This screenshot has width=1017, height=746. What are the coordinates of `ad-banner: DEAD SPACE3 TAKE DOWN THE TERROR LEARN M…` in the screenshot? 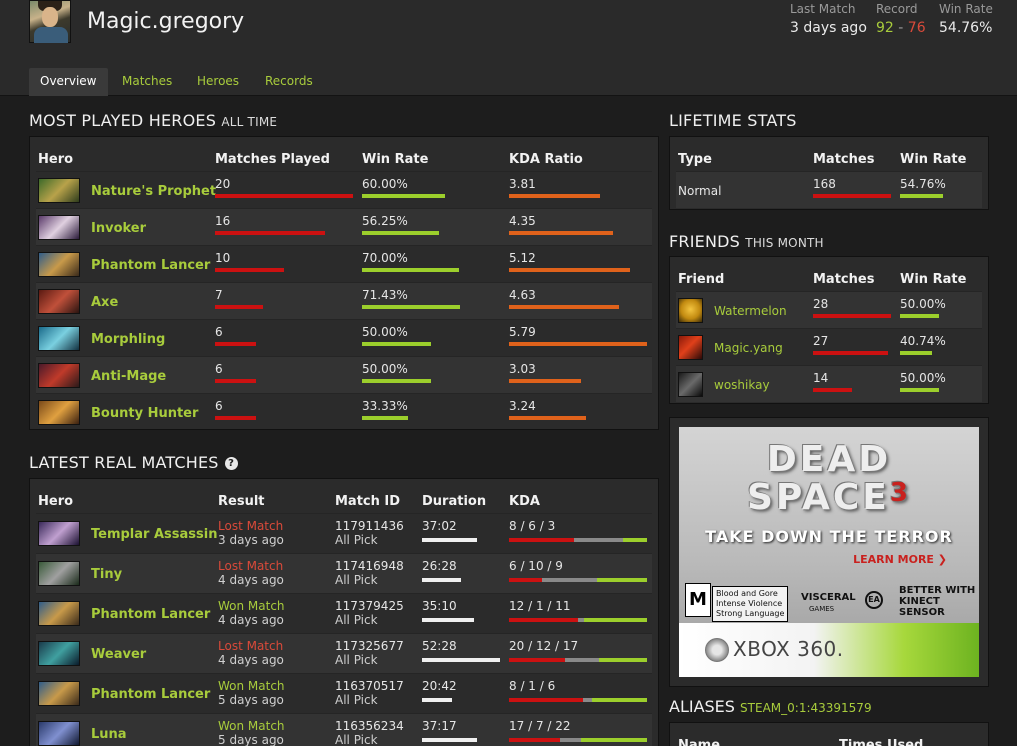 It's located at (829, 552).